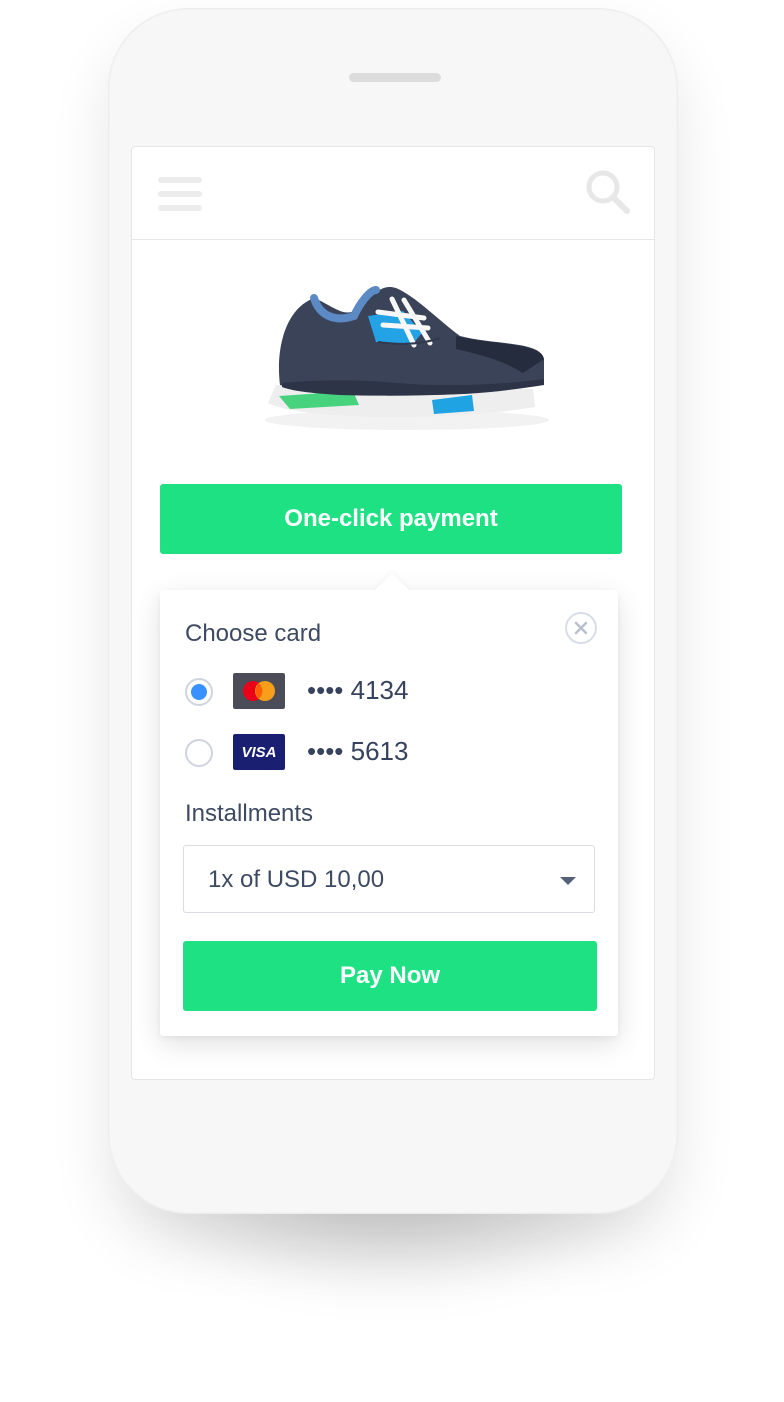 Image resolution: width=784 pixels, height=1402 pixels. Describe the element at coordinates (389, 879) in the screenshot. I see `installments-select: 1x of USD 10,00` at that location.